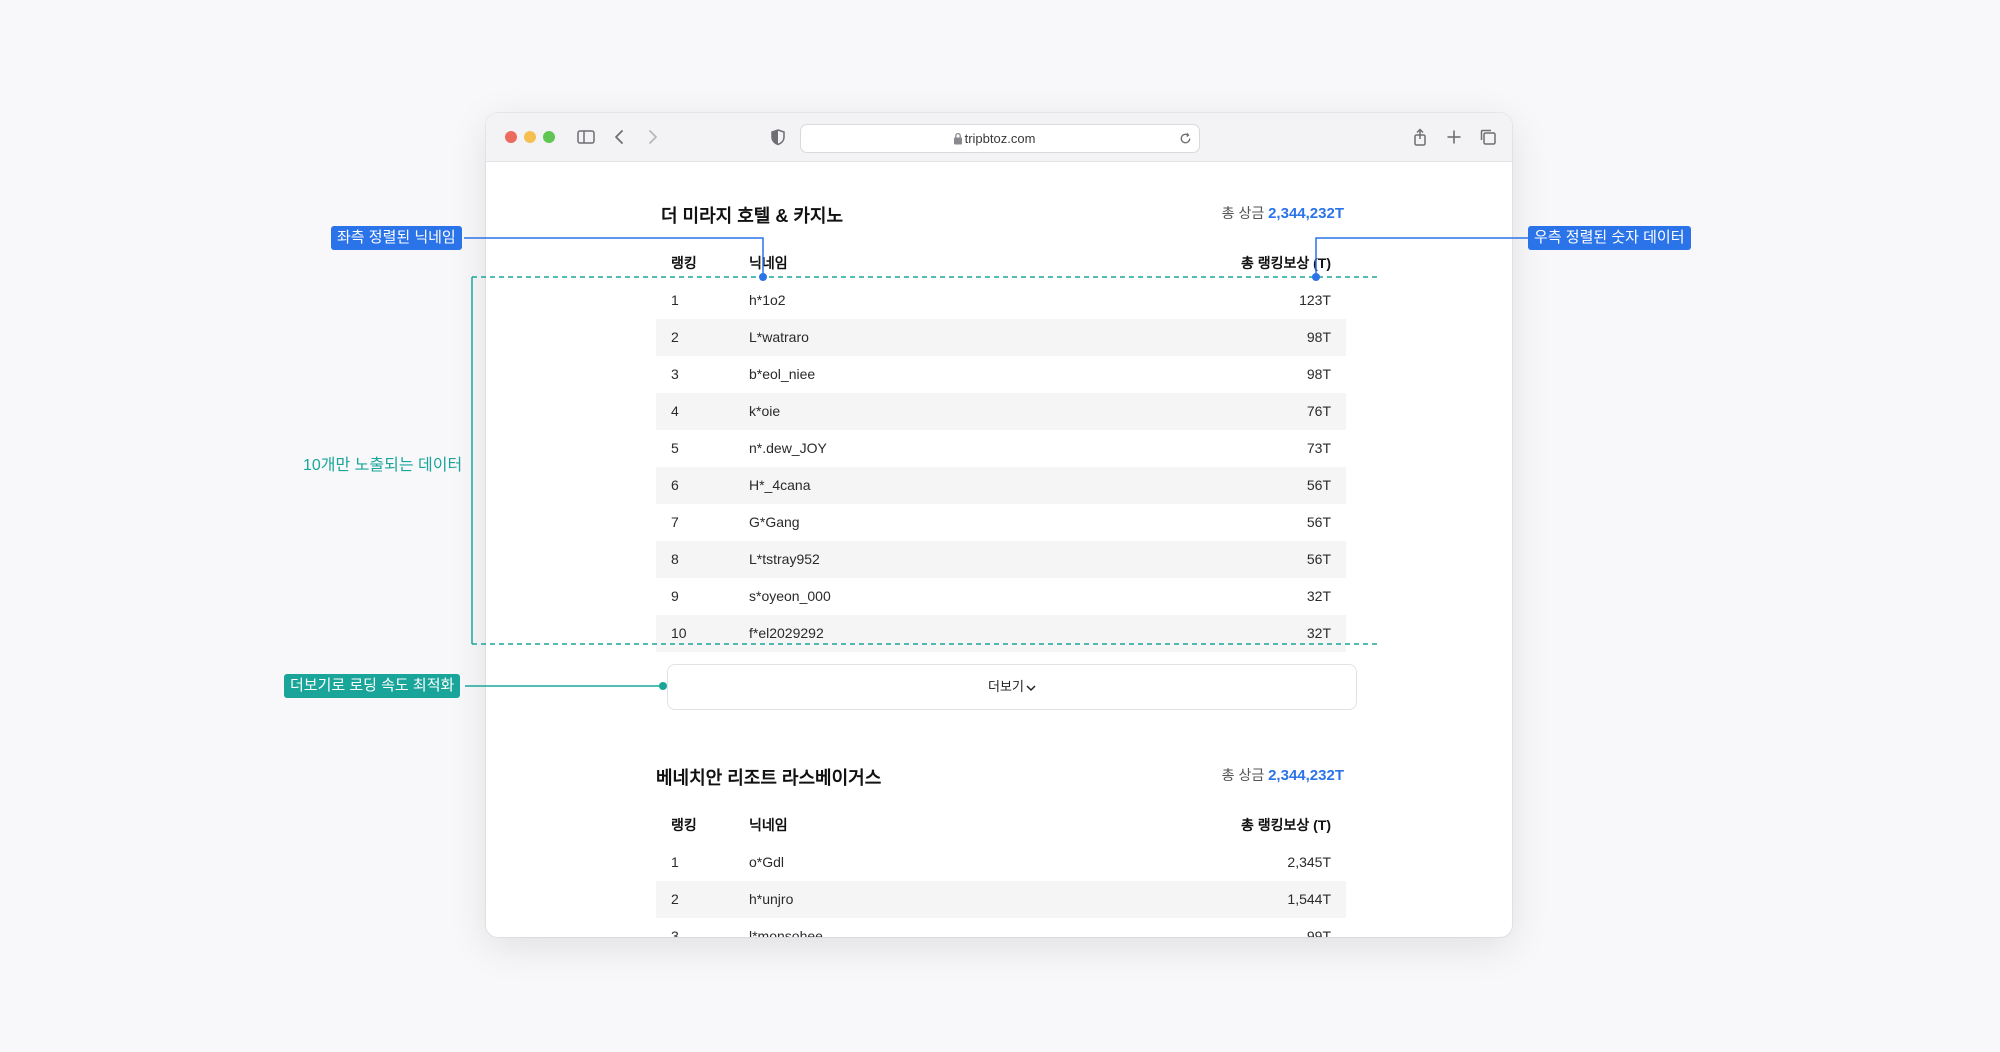  What do you see at coordinates (774, 522) in the screenshot?
I see `nickname-cell: G*Gang` at bounding box center [774, 522].